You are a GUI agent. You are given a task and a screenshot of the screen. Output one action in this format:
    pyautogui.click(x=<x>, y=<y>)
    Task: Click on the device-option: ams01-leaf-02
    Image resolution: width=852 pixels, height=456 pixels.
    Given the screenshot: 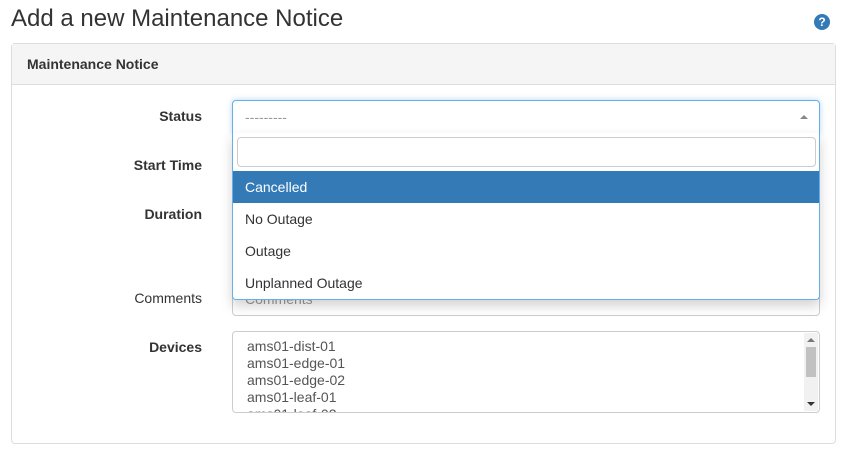 What is the action you would take?
    pyautogui.click(x=526, y=409)
    